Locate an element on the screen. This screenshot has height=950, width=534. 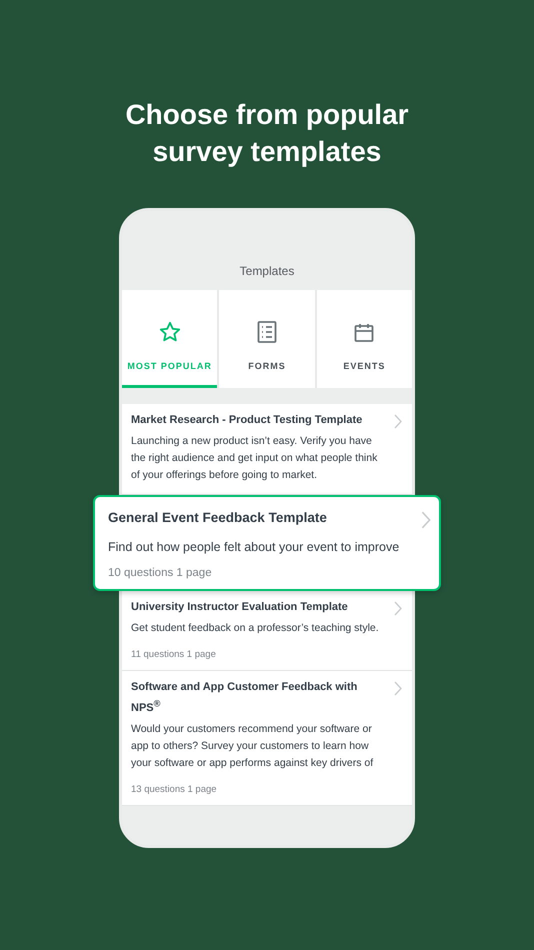
template-description: Launching a new product isn’t easy. Verify you have the right audience and get input on what people think of your offerings before going to market. is located at coordinates (254, 458).